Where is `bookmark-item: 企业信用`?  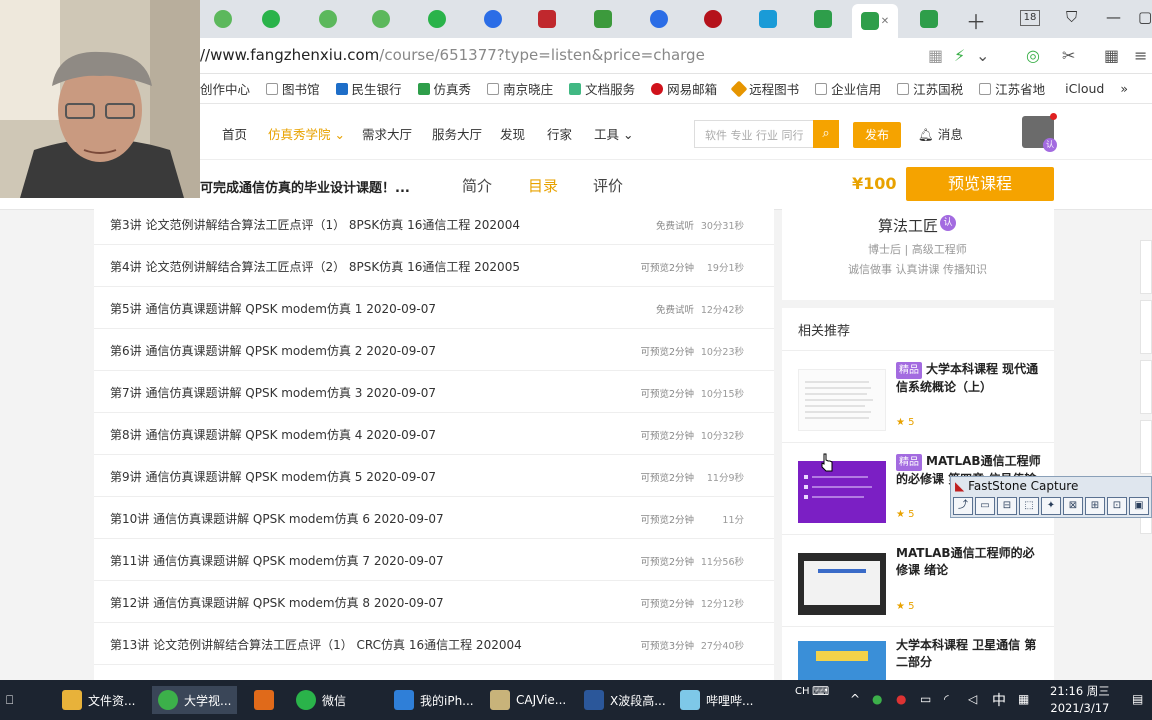
bookmark-item: 企业信用 is located at coordinates (848, 88).